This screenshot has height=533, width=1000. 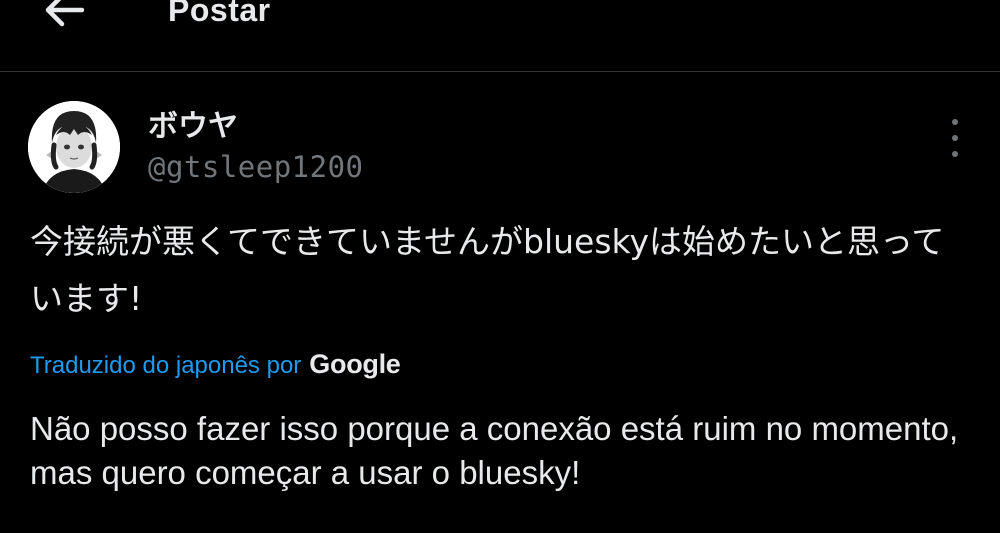 What do you see at coordinates (219, 14) in the screenshot?
I see `page-title: Postar` at bounding box center [219, 14].